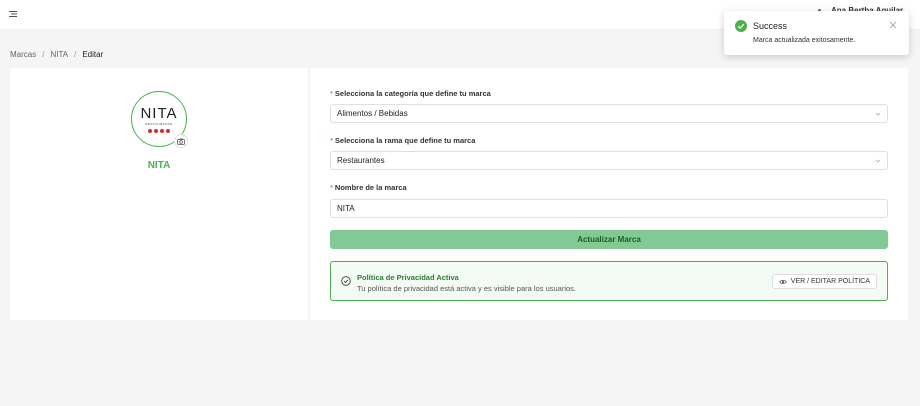 The image size is (920, 406). What do you see at coordinates (408, 277) in the screenshot?
I see `policy-title: Política de Privacidad Activa` at bounding box center [408, 277].